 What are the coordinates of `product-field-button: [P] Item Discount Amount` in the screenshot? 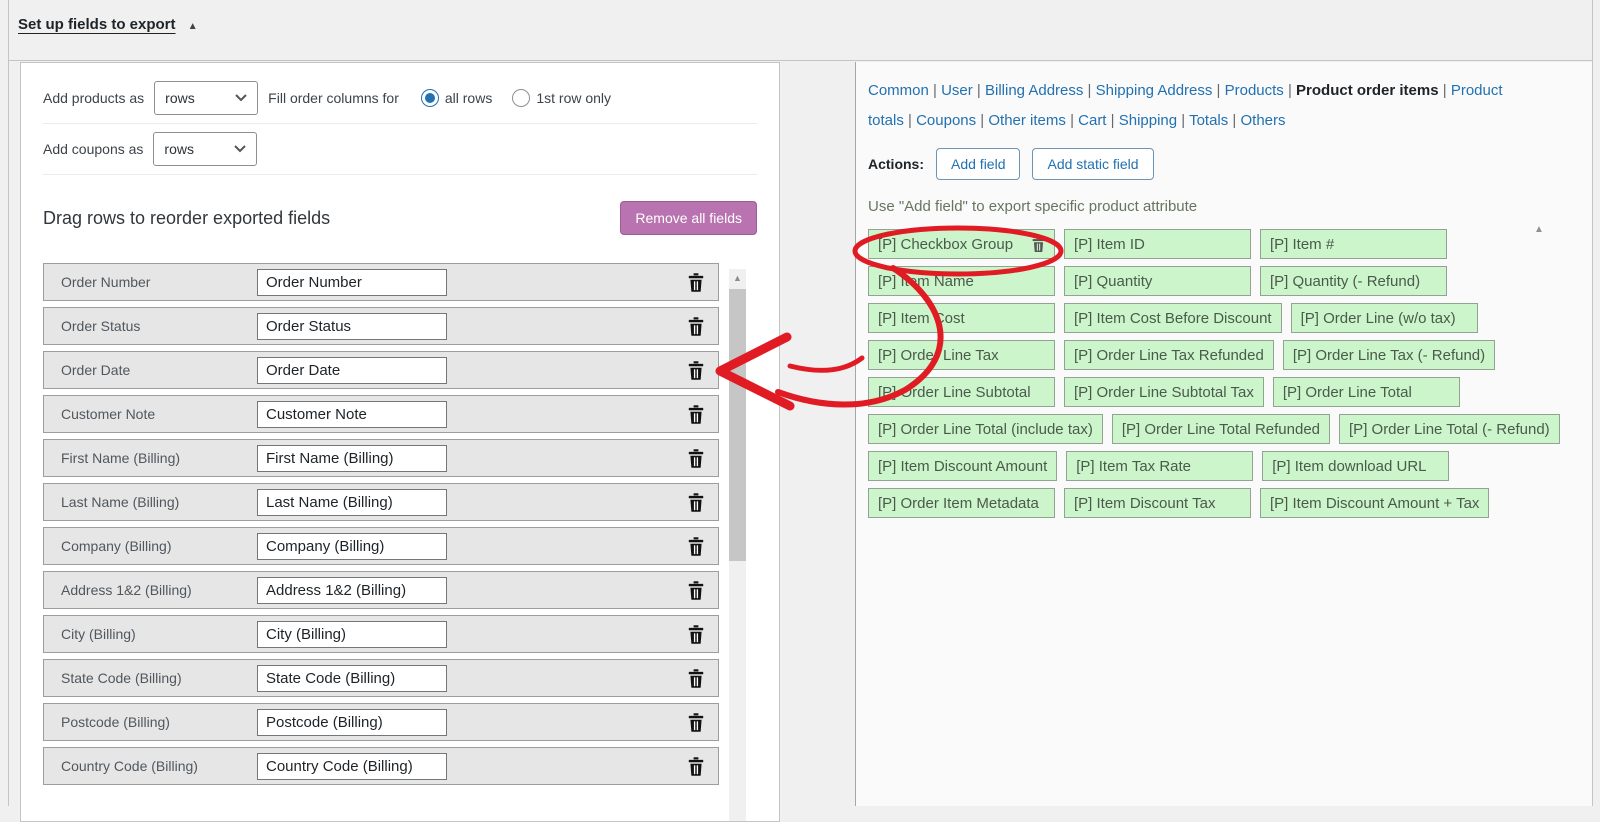 It's located at (963, 466).